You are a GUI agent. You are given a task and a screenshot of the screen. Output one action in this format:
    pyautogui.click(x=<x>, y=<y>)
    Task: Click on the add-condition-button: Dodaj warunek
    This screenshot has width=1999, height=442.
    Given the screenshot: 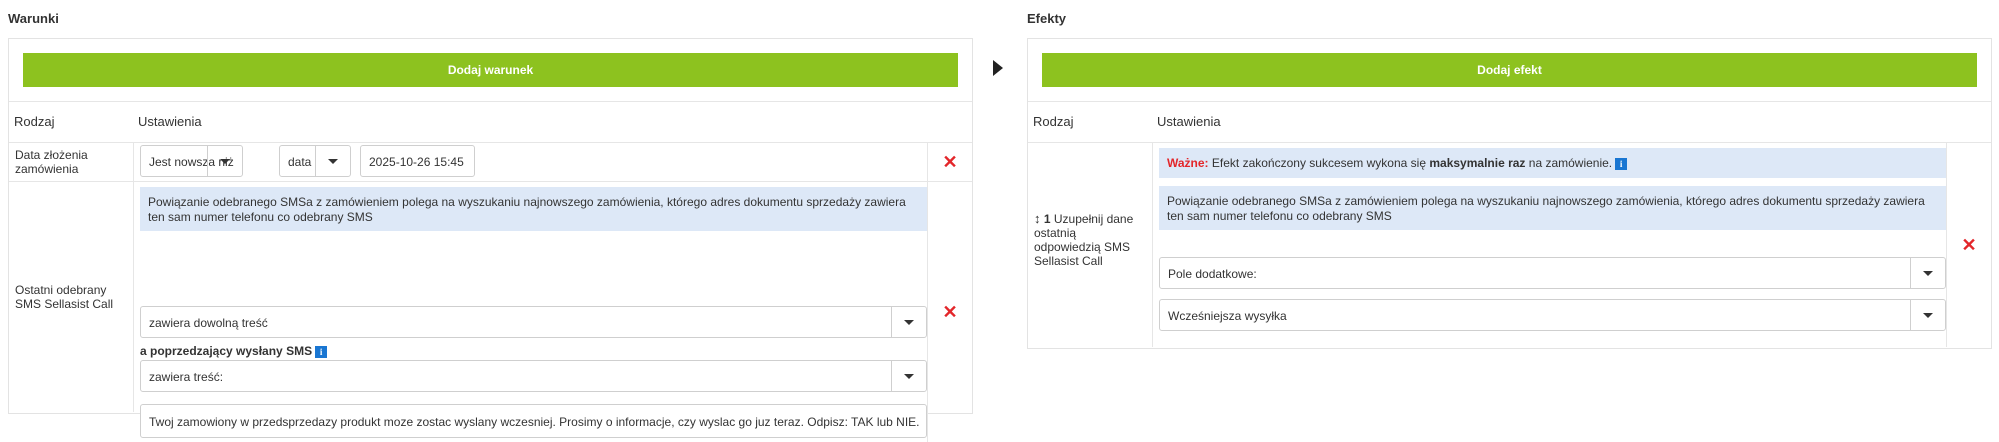 What is the action you would take?
    pyautogui.click(x=490, y=70)
    